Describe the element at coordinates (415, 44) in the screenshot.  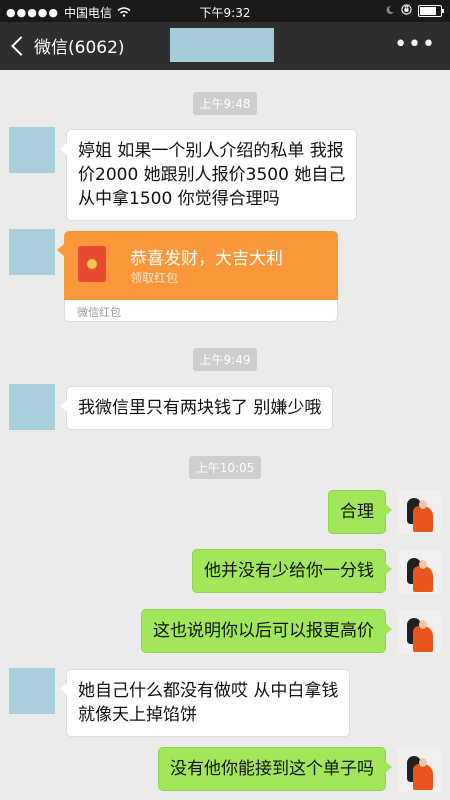
I see `more-options-button: •••` at that location.